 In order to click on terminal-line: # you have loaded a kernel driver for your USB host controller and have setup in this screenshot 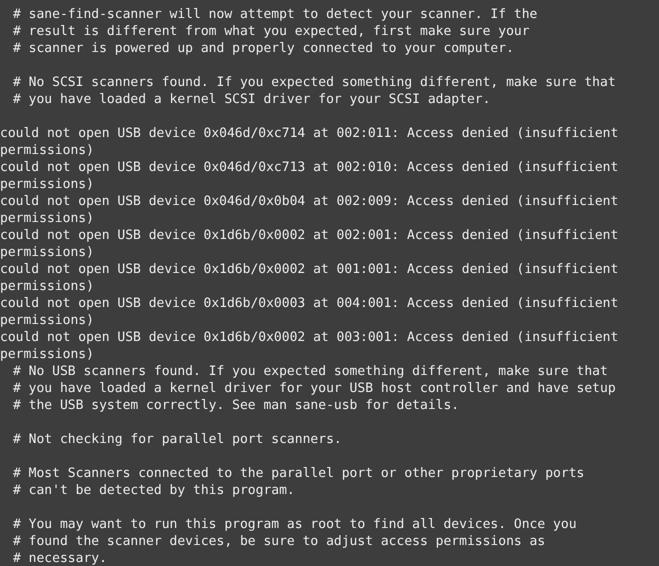, I will do `click(314, 388)`.